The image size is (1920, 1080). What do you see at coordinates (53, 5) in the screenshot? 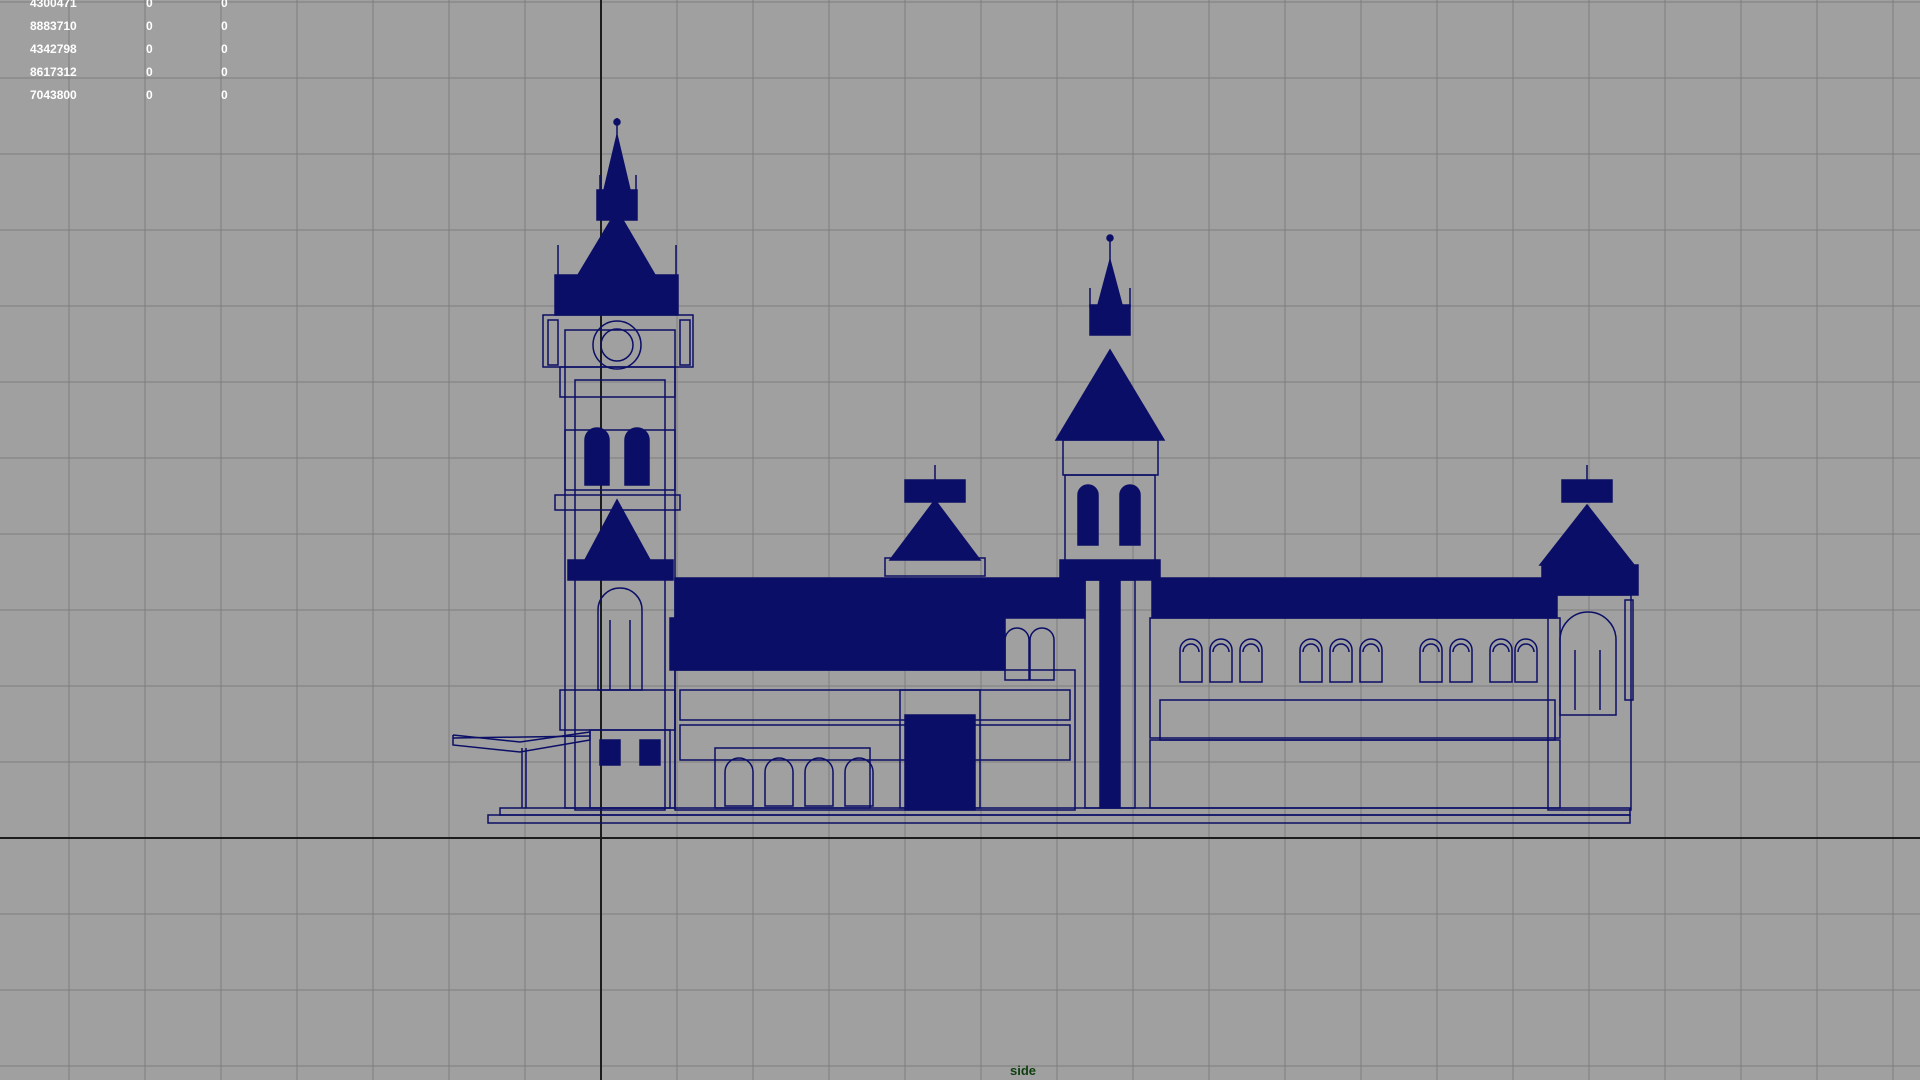
I see `hud-value: 4300471` at bounding box center [53, 5].